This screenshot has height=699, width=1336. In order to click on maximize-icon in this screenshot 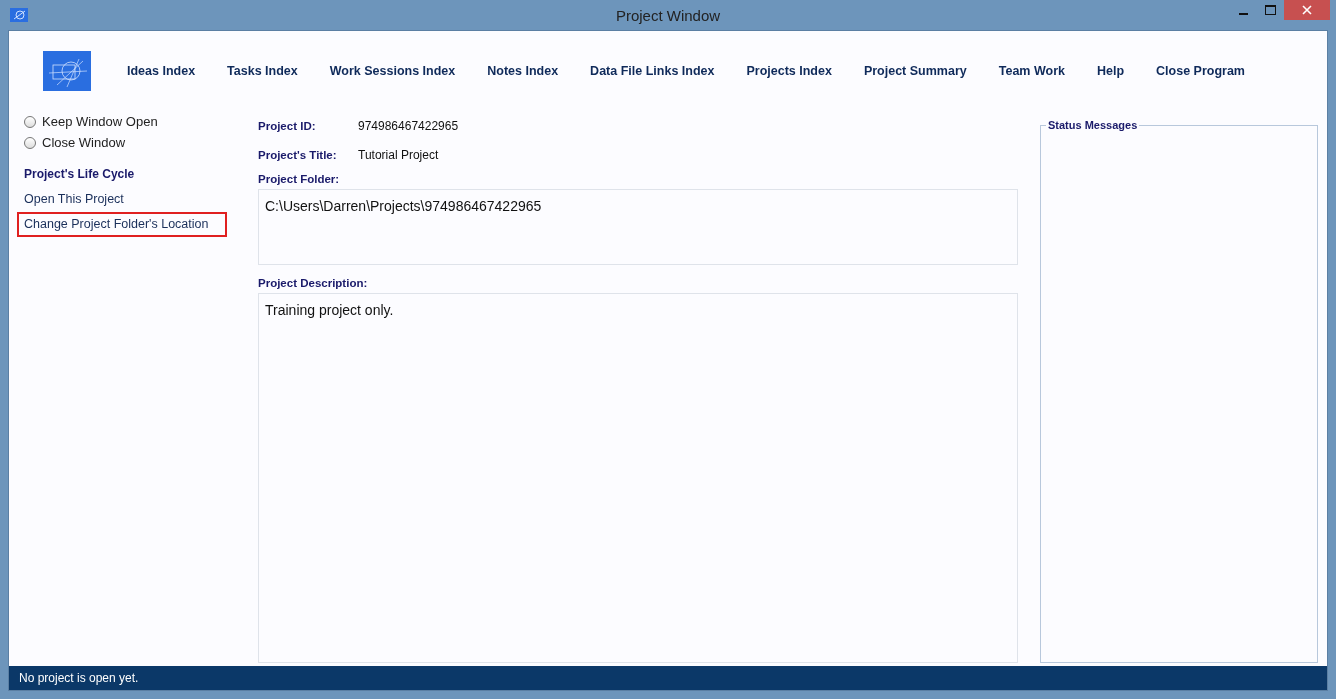, I will do `click(1270, 10)`.